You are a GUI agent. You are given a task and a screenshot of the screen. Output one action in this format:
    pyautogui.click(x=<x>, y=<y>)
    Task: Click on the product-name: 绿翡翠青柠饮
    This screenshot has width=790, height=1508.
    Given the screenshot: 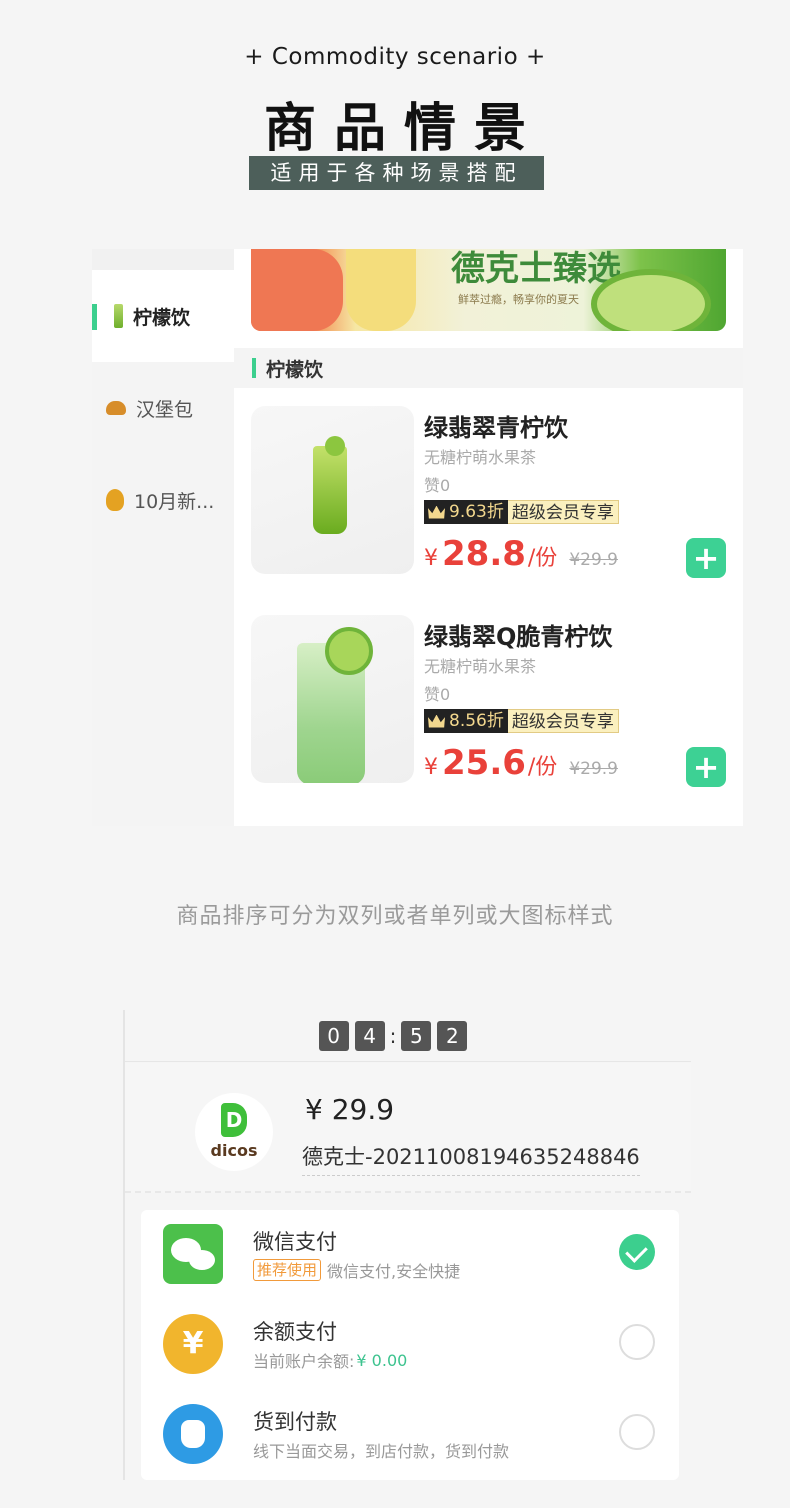 What is the action you would take?
    pyautogui.click(x=496, y=428)
    